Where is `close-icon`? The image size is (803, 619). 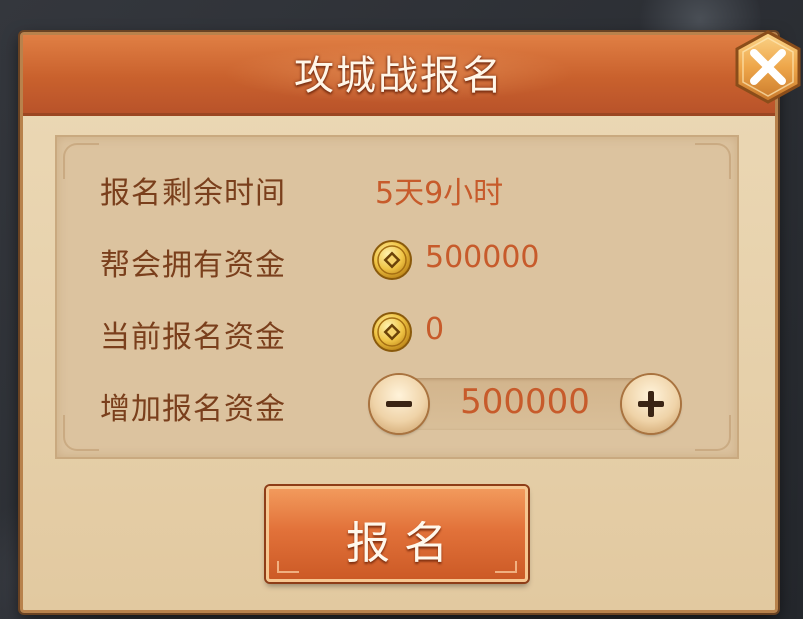 close-icon is located at coordinates (768, 67).